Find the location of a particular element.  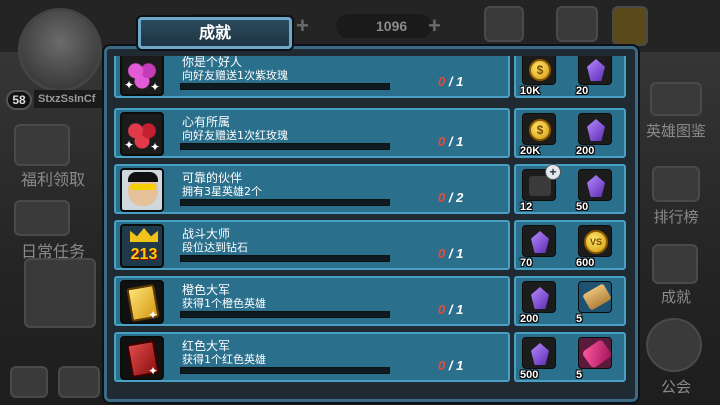

red-roses-icon: ✦ ✦ is located at coordinates (142, 134).